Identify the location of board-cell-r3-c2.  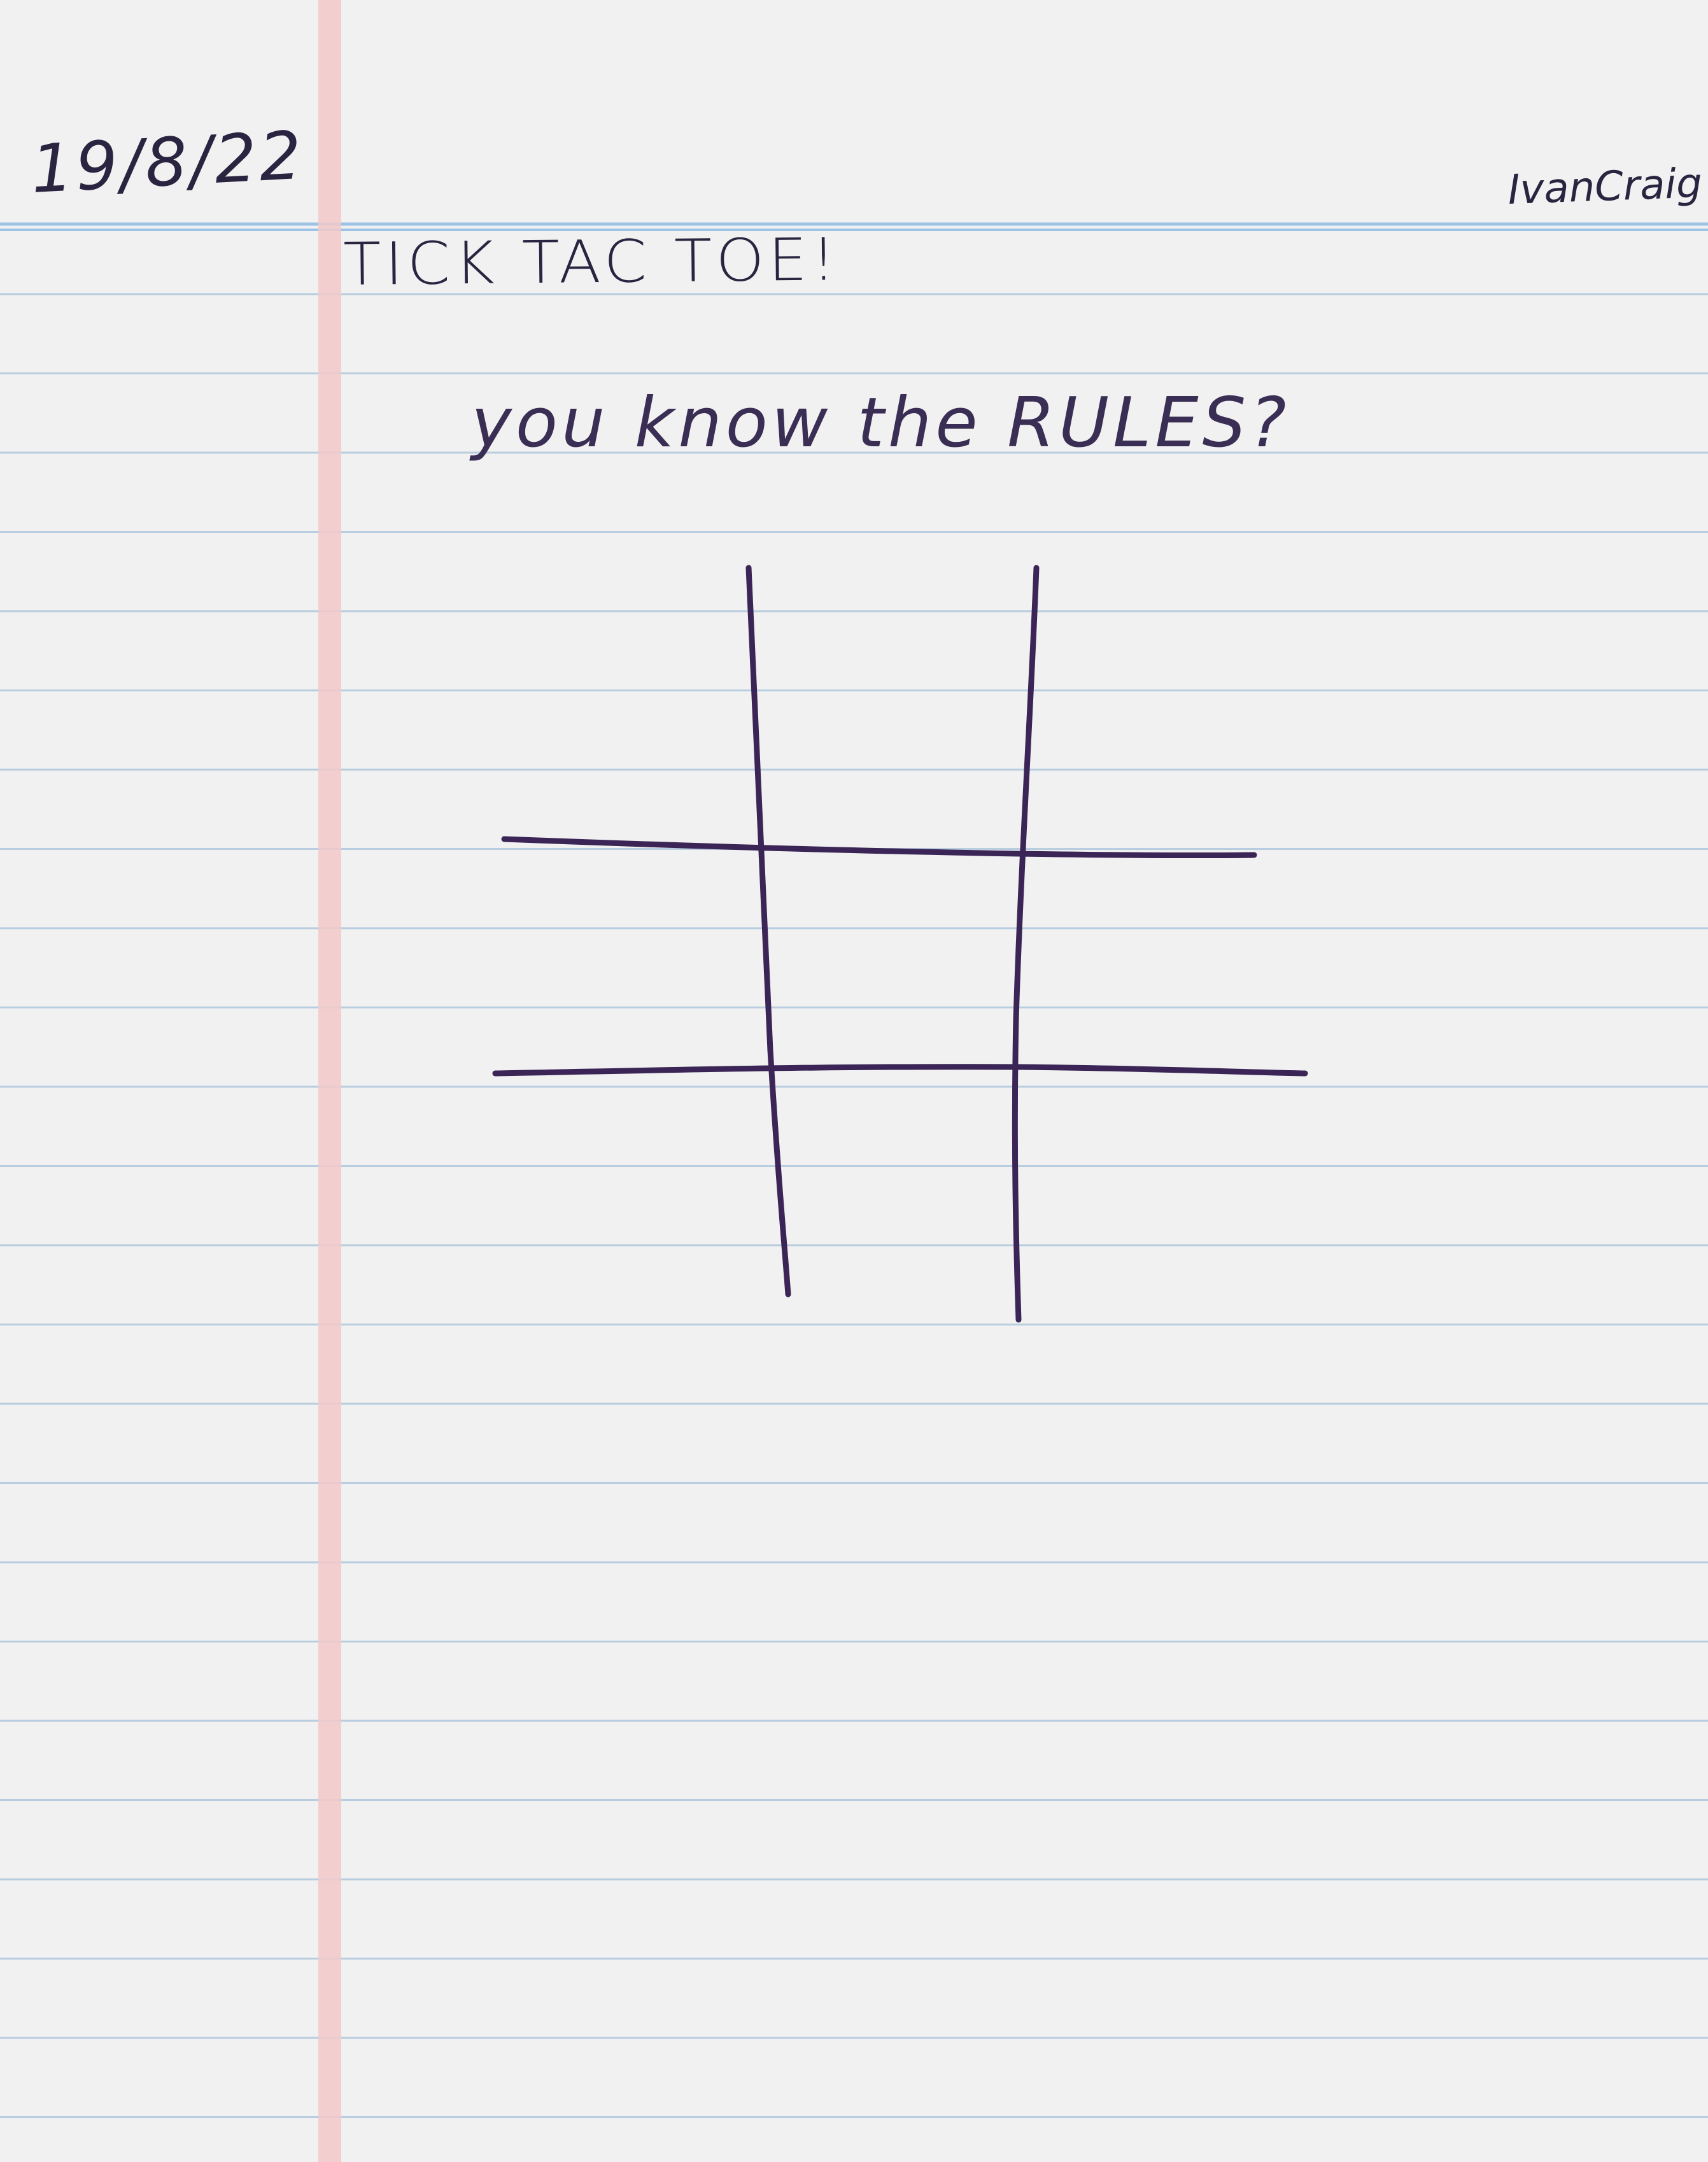
(894, 1194).